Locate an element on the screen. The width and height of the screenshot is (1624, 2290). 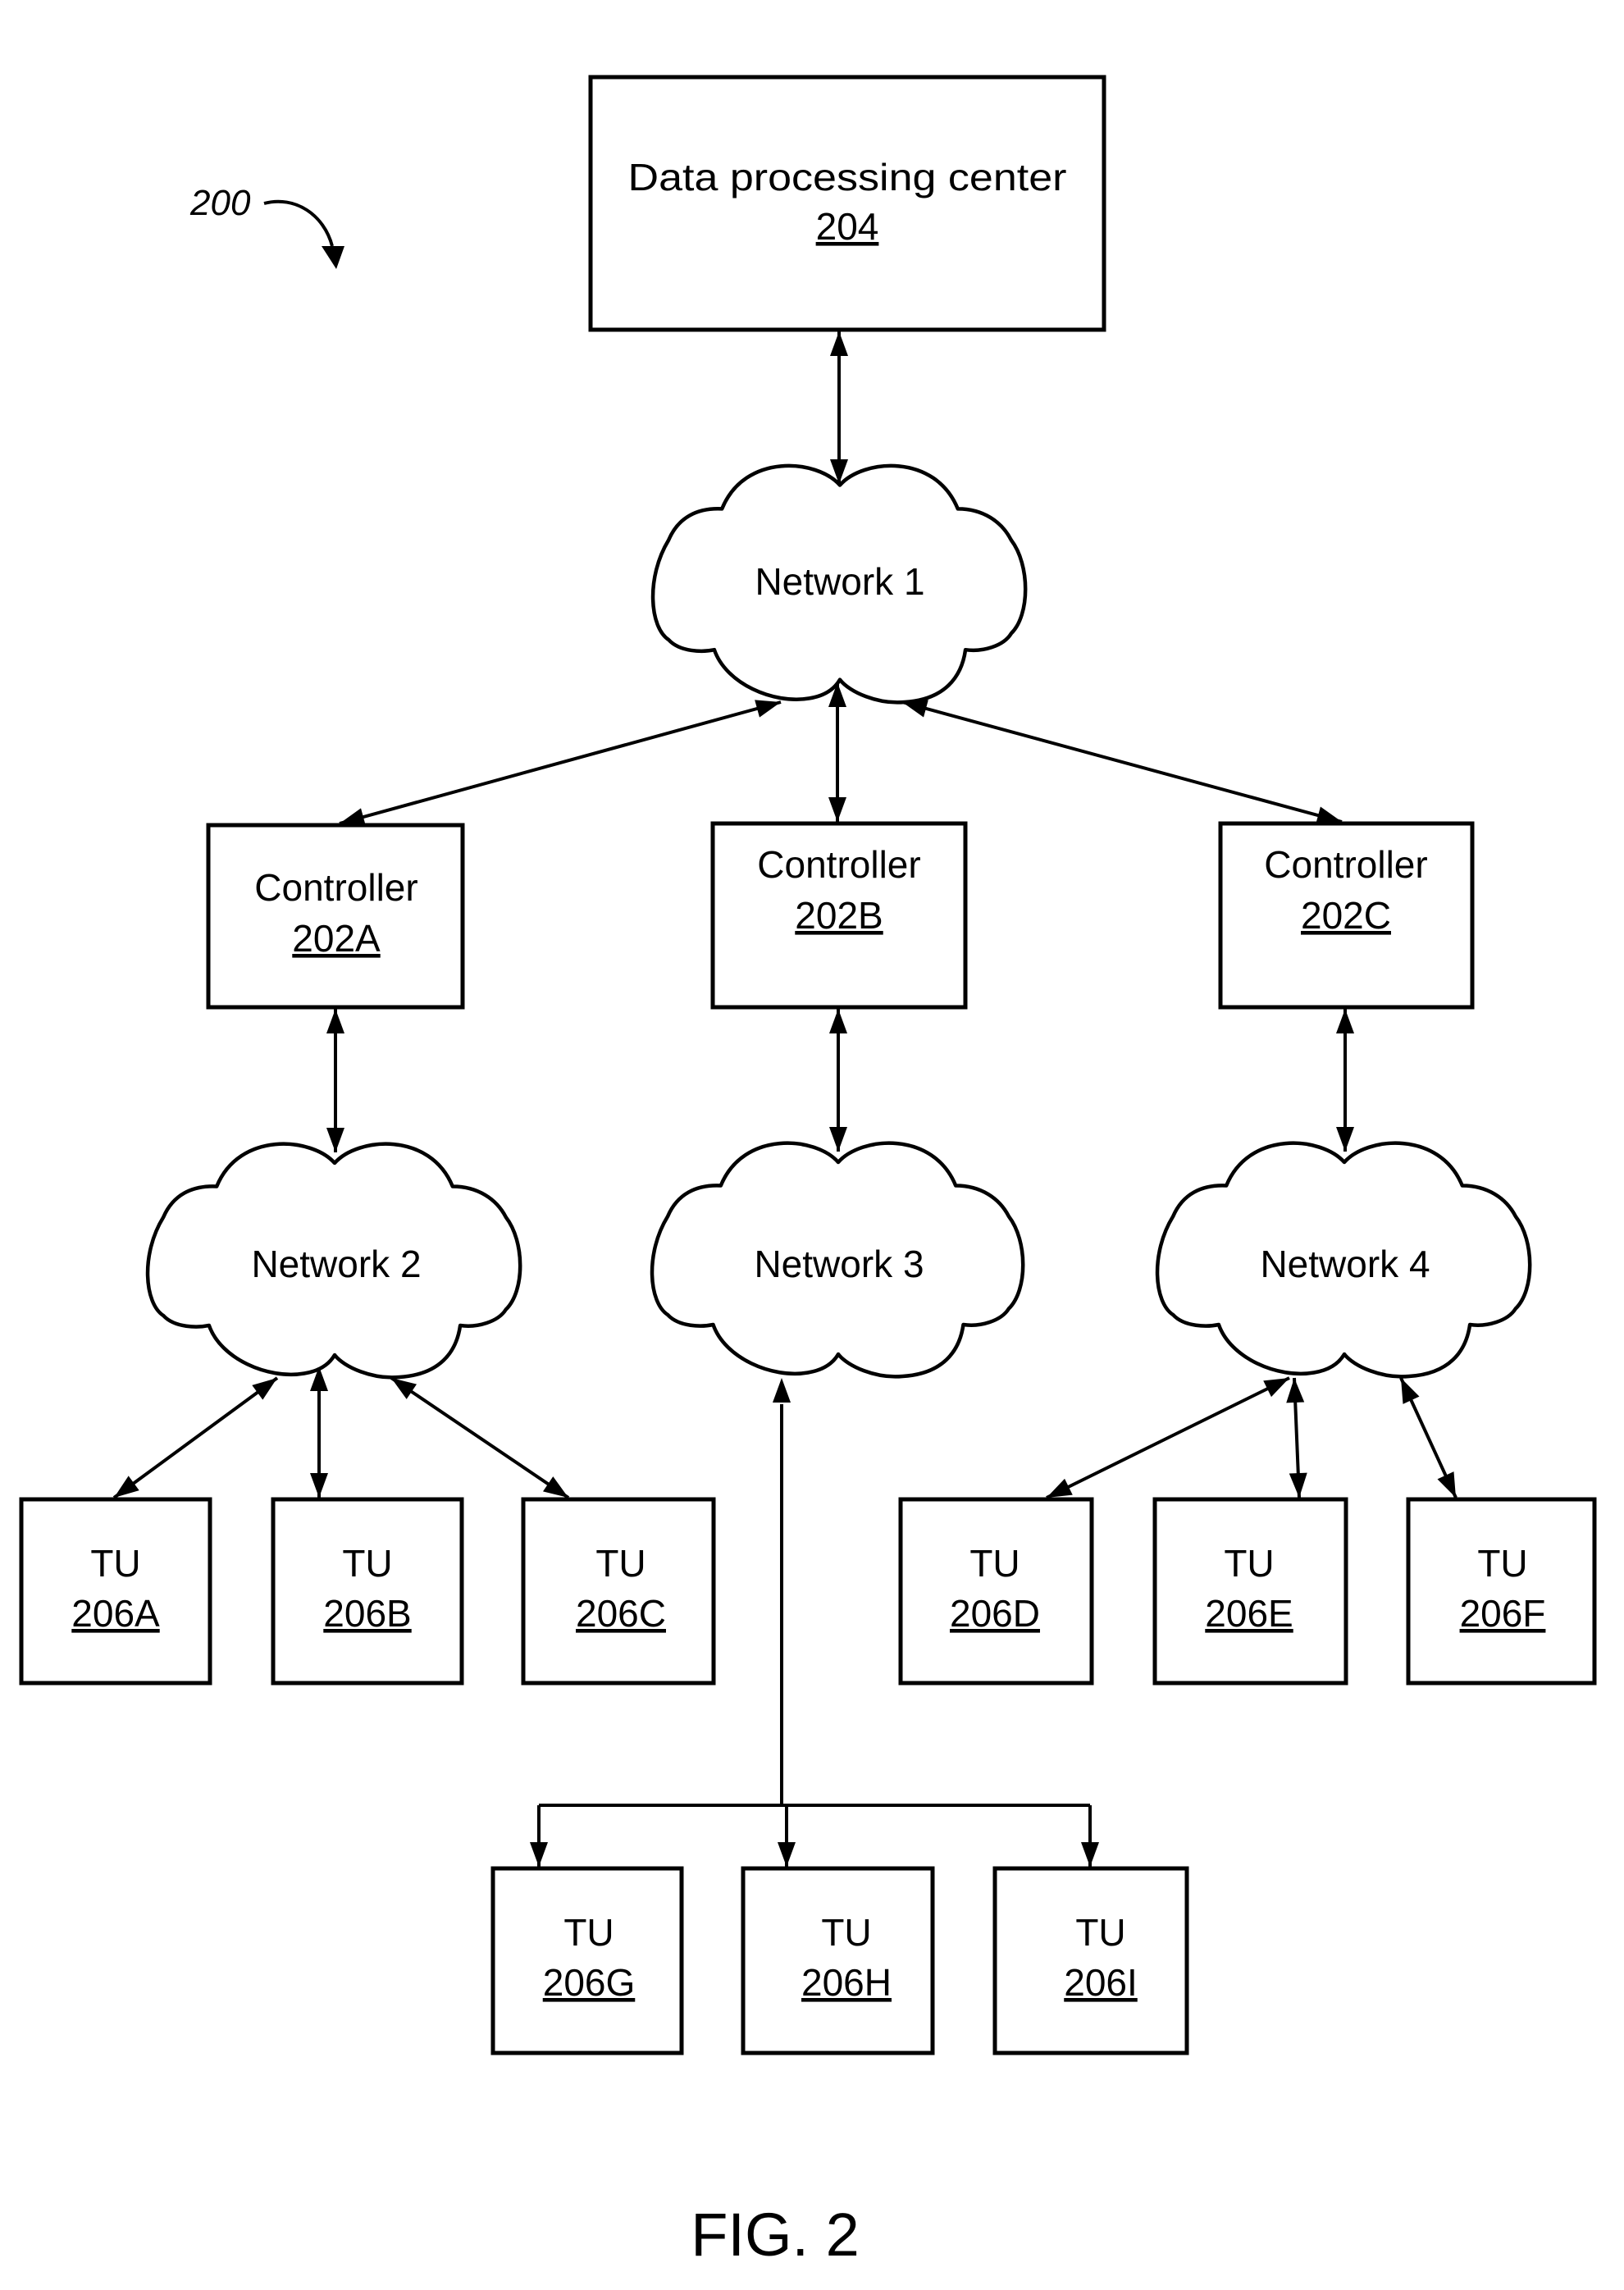
edge-network4-tu206d-arrowhead-end is located at coordinates (1060, 1488).